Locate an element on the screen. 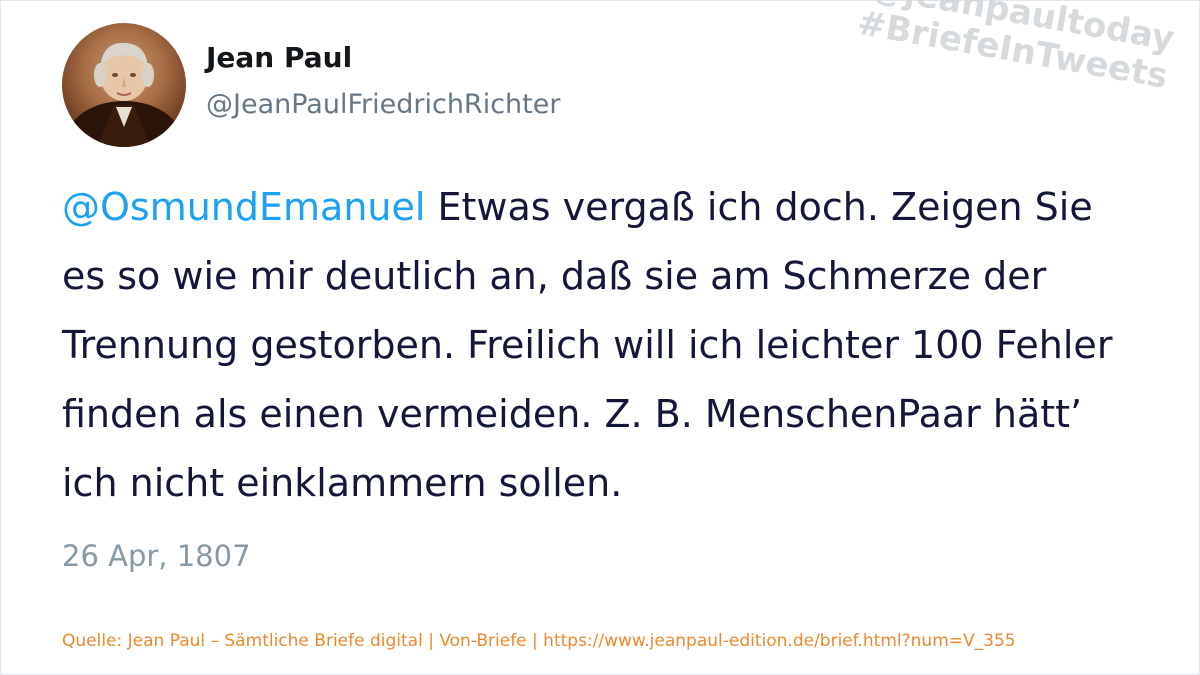 Image resolution: width=1200 pixels, height=675 pixels. portrait-image is located at coordinates (124, 94).